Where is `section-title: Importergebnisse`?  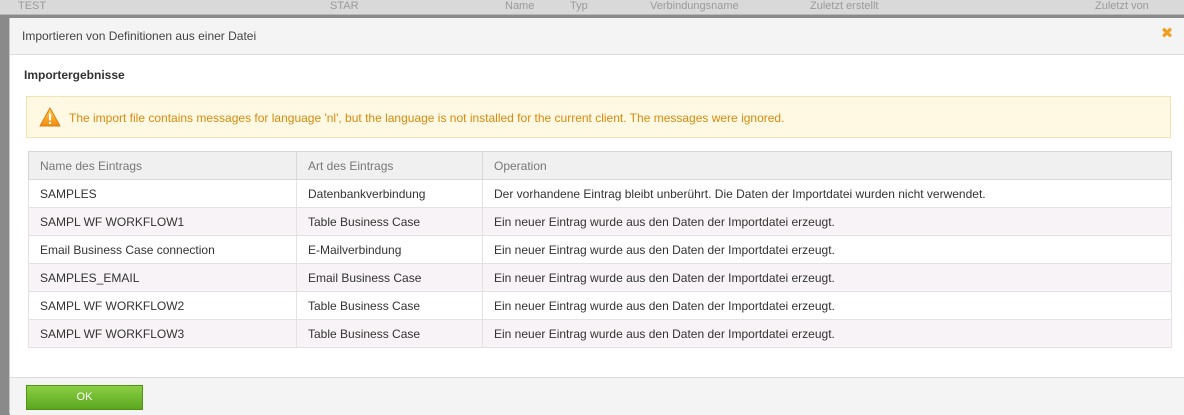
section-title: Importergebnisse is located at coordinates (74, 75).